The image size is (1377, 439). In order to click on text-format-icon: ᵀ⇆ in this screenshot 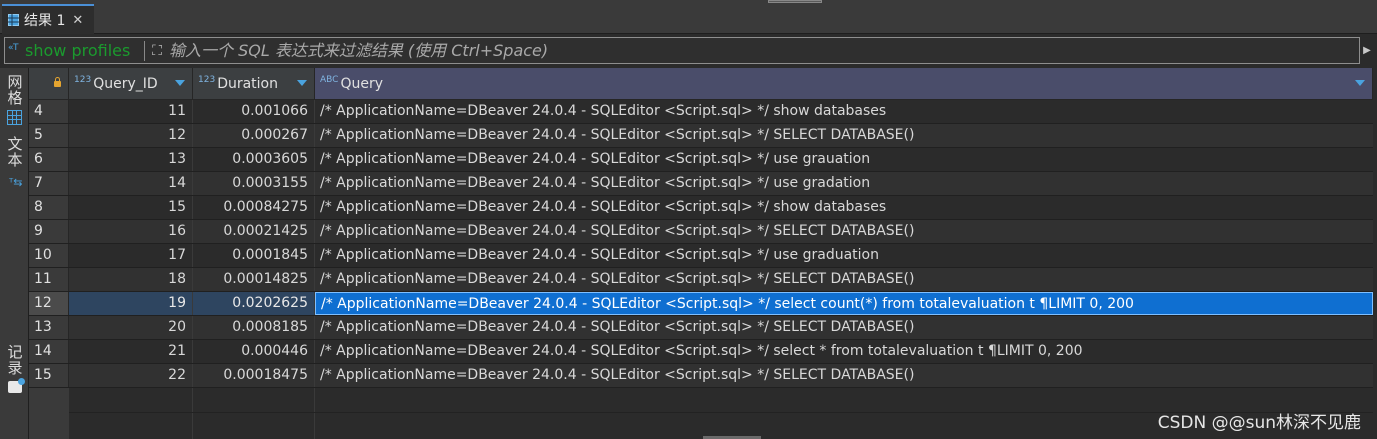, I will do `click(15, 182)`.